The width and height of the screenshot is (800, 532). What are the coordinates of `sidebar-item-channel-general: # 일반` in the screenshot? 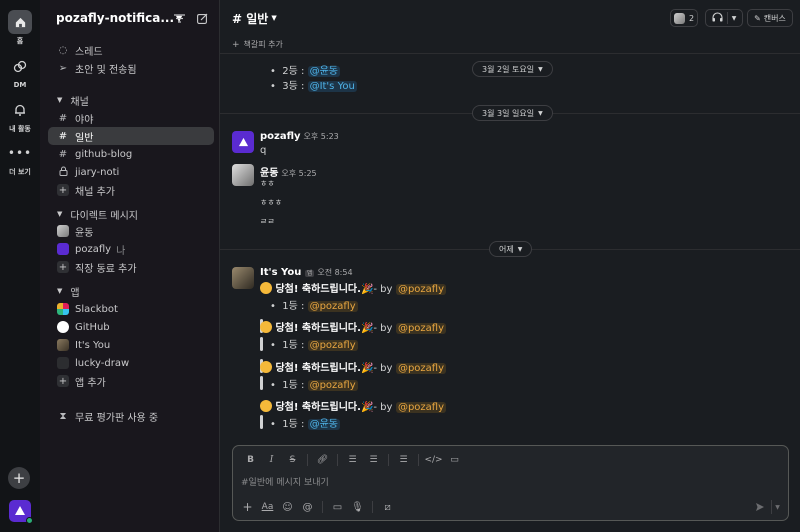 It's located at (131, 136).